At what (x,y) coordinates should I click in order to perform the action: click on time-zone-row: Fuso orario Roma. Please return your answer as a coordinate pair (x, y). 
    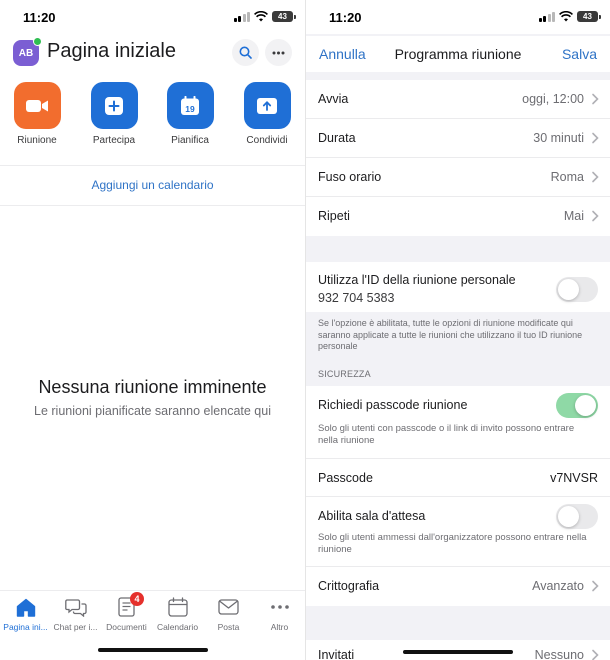
    Looking at the image, I should click on (458, 177).